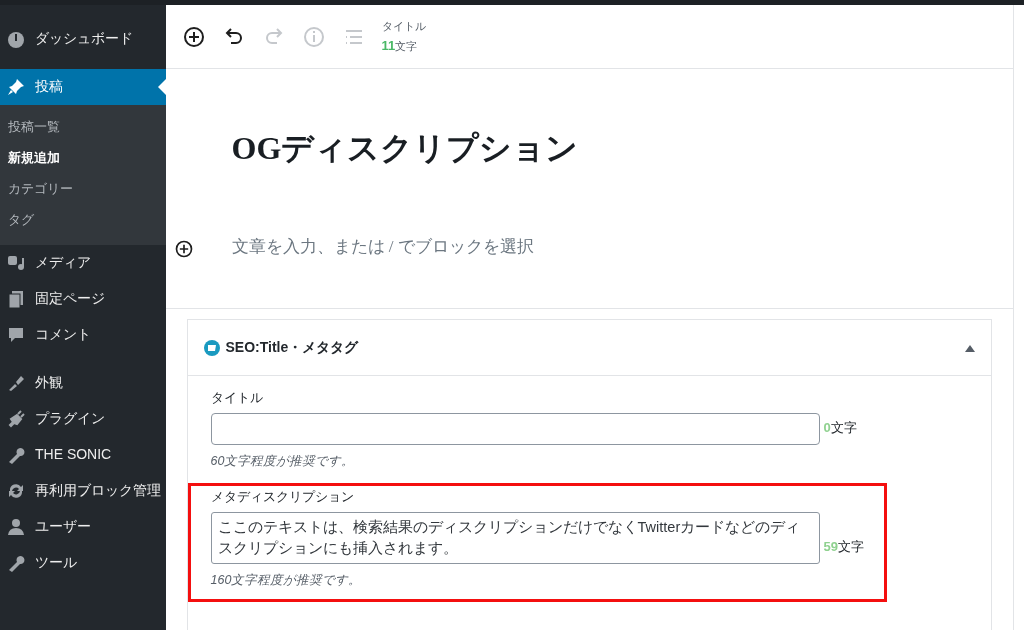  I want to click on post-title: OGディスクリプション, so click(405, 149).